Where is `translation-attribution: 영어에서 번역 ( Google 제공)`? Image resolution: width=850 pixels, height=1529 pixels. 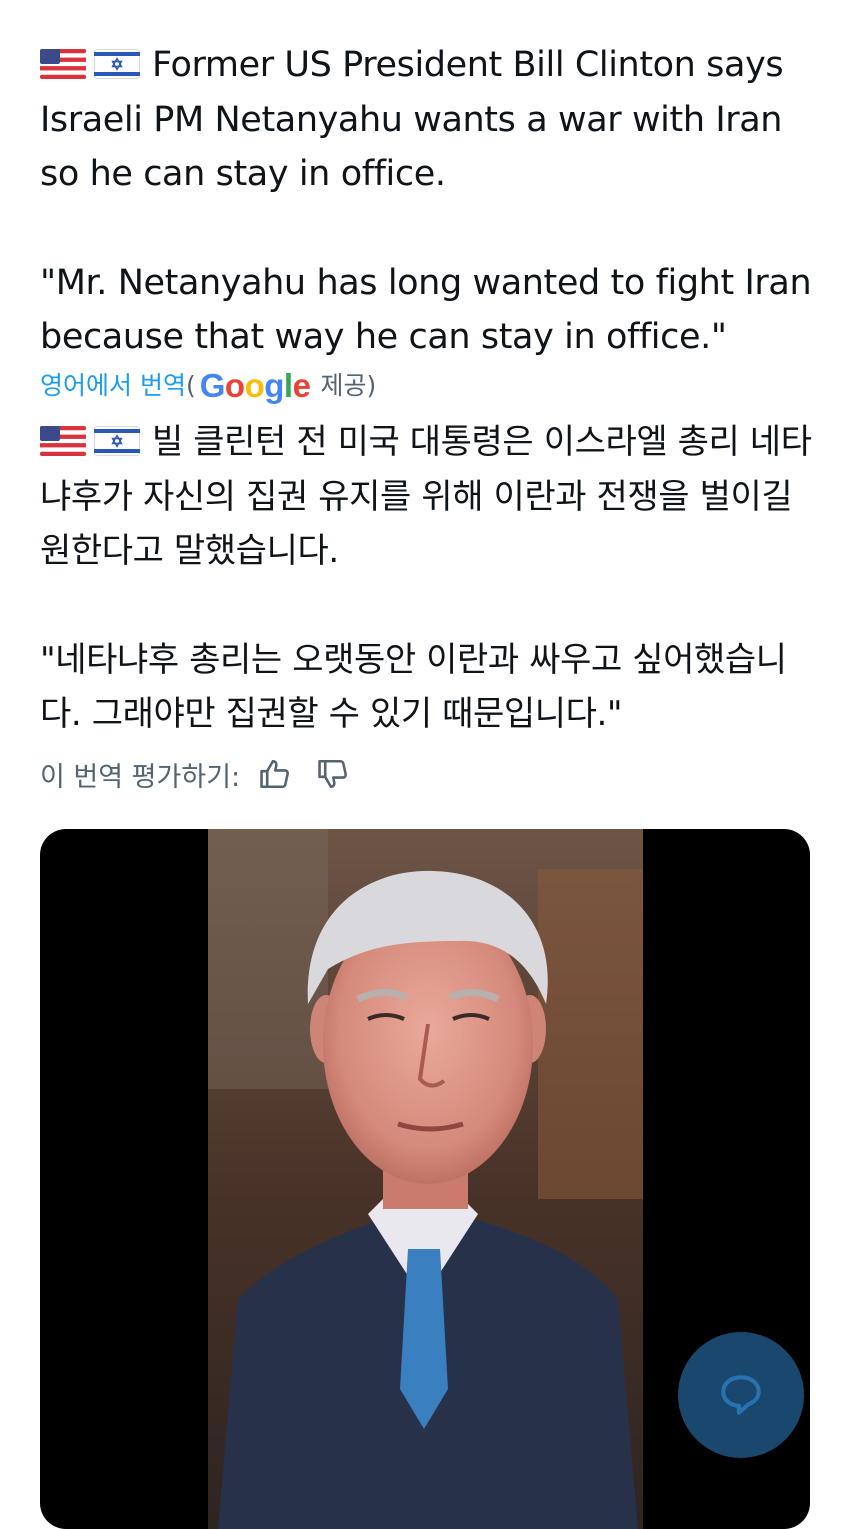 translation-attribution: 영어에서 번역 ( Google 제공) is located at coordinates (208, 386).